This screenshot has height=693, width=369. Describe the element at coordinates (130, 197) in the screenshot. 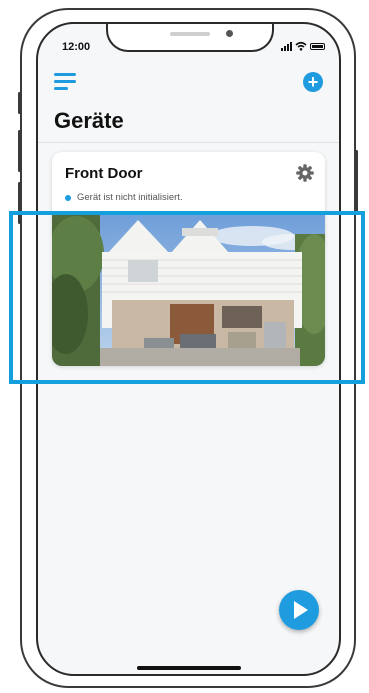

I see `device-status-text: Gerät ist nicht initialisiert.` at that location.